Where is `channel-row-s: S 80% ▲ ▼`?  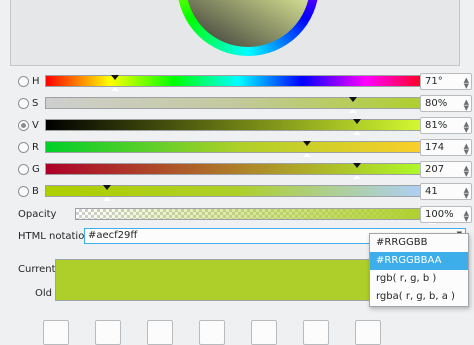 channel-row-s: S 80% ▲ ▼ is located at coordinates (245, 104).